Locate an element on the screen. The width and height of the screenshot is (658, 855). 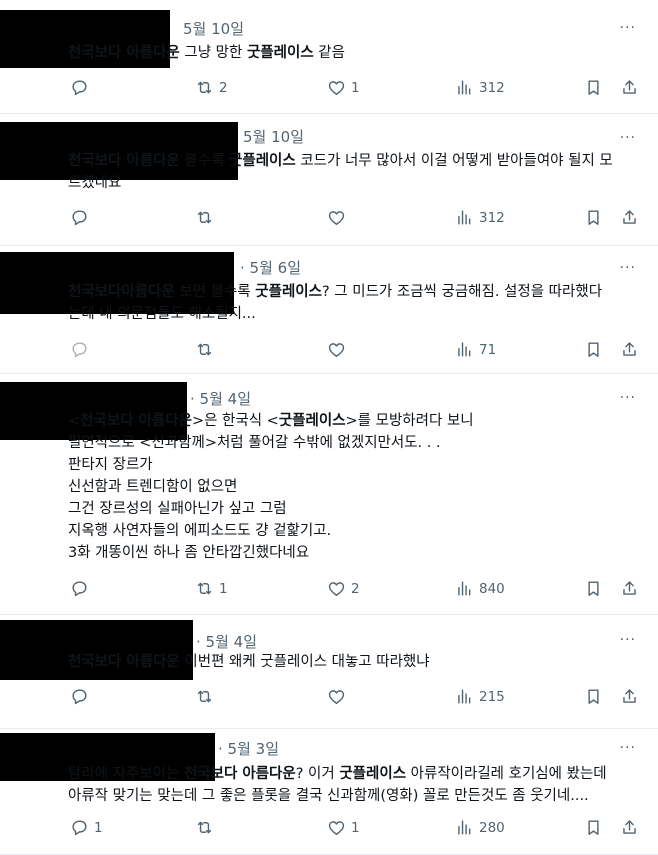
bookmark-icon is located at coordinates (593, 217).